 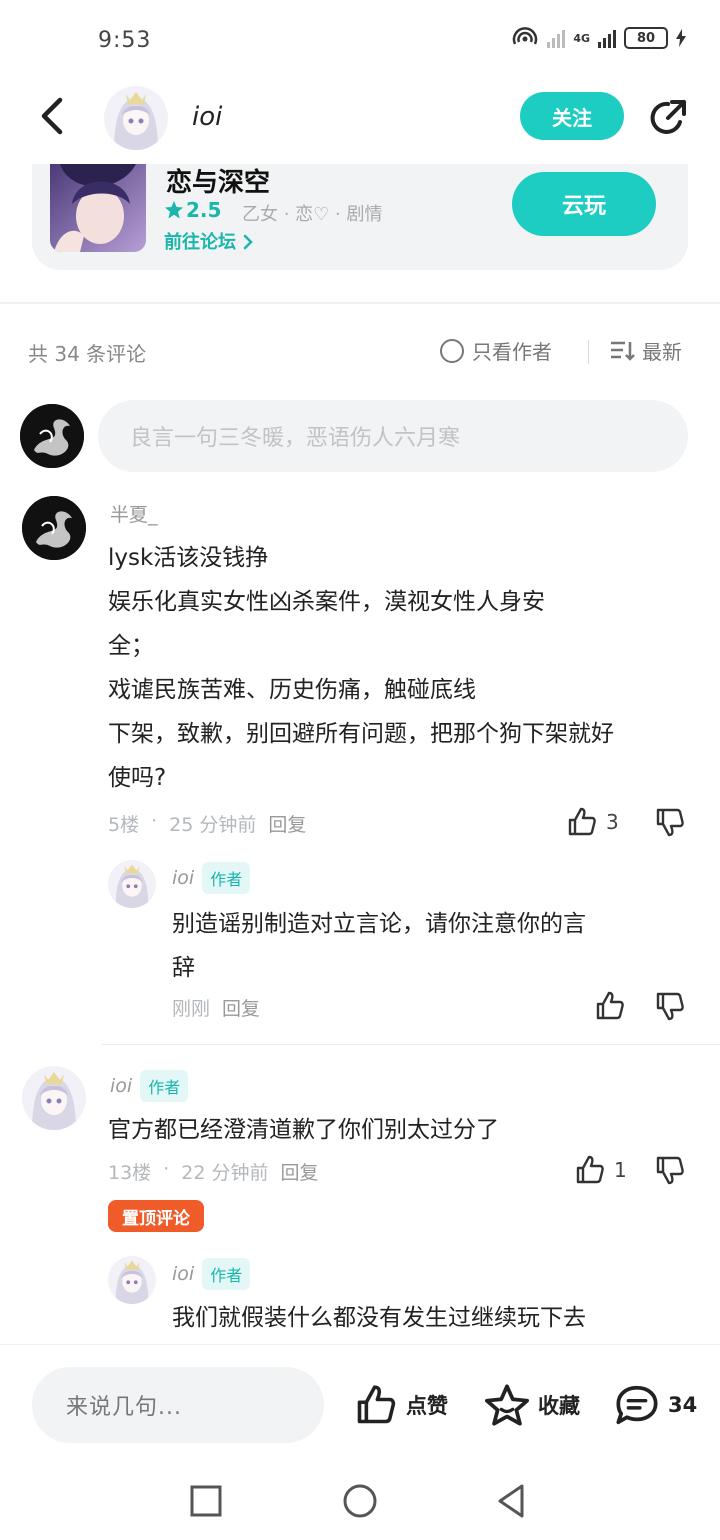 What do you see at coordinates (87, 354) in the screenshot?
I see `comment-count: 共 34 条评论` at bounding box center [87, 354].